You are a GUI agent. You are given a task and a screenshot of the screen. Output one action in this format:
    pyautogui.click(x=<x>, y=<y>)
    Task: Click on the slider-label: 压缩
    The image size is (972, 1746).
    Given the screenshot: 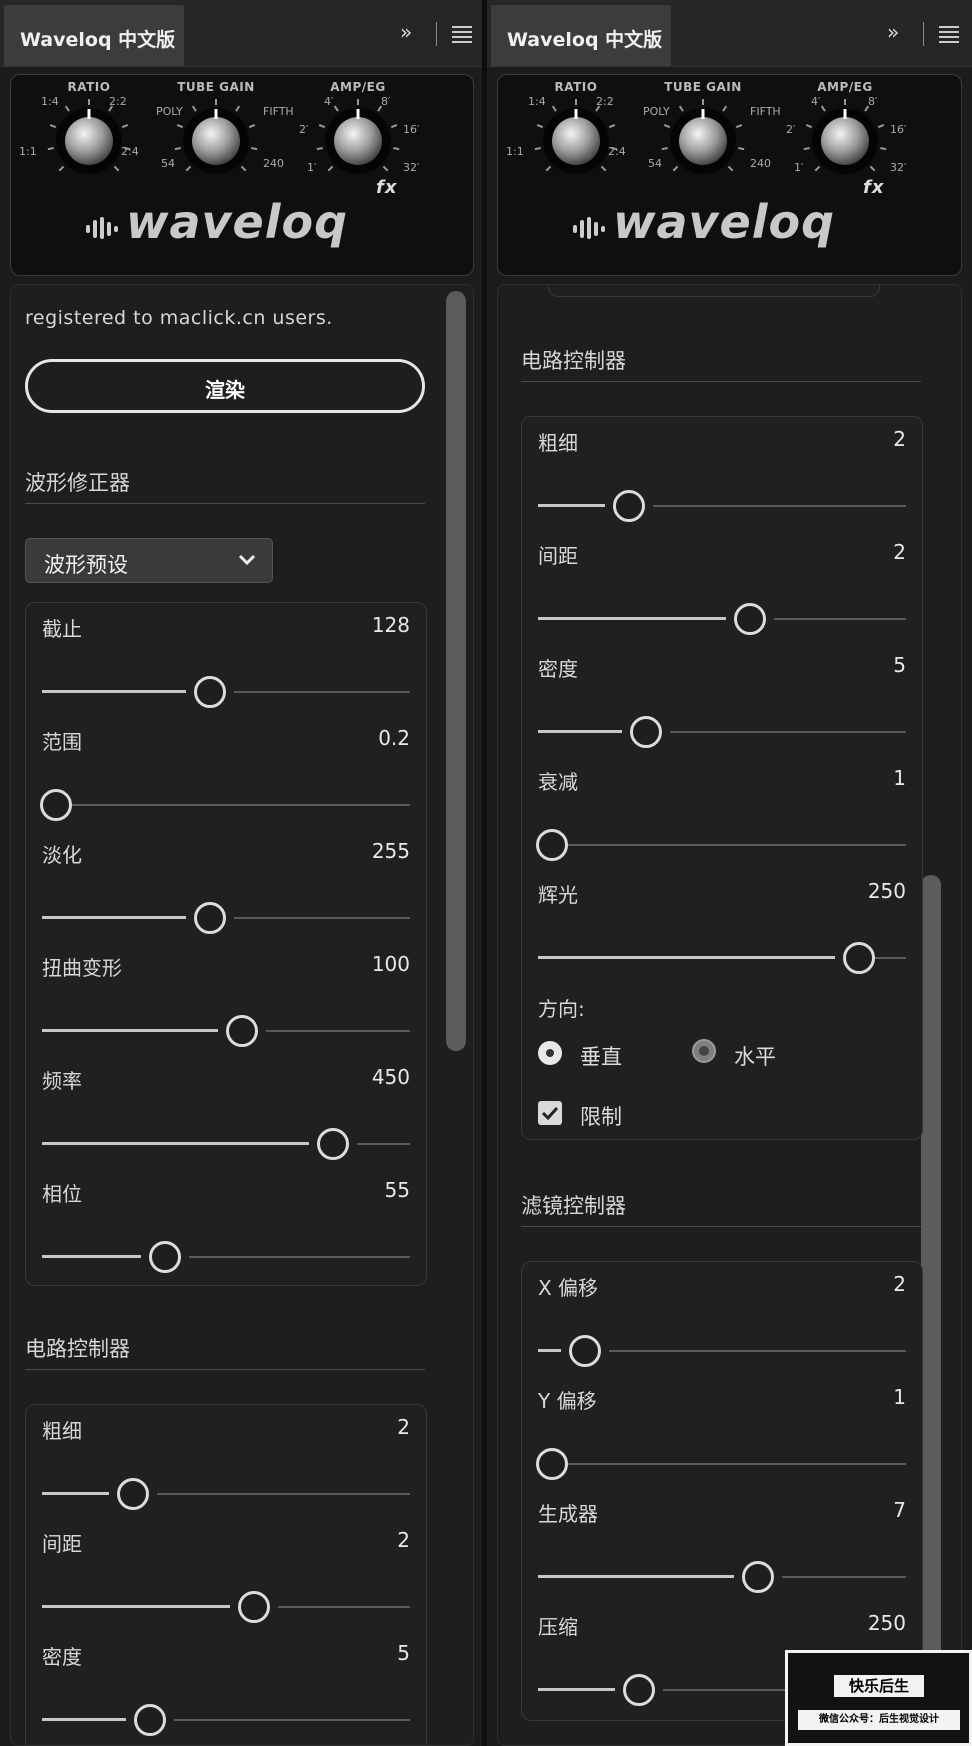 What is the action you would take?
    pyautogui.click(x=558, y=1627)
    